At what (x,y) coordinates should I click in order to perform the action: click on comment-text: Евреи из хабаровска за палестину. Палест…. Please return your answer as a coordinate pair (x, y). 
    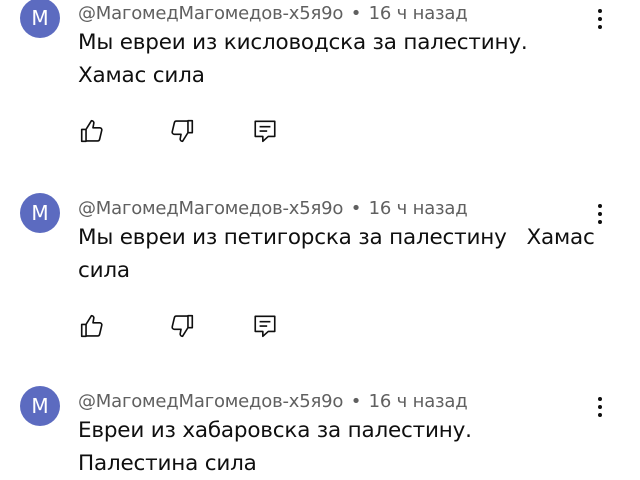
    Looking at the image, I should click on (278, 447).